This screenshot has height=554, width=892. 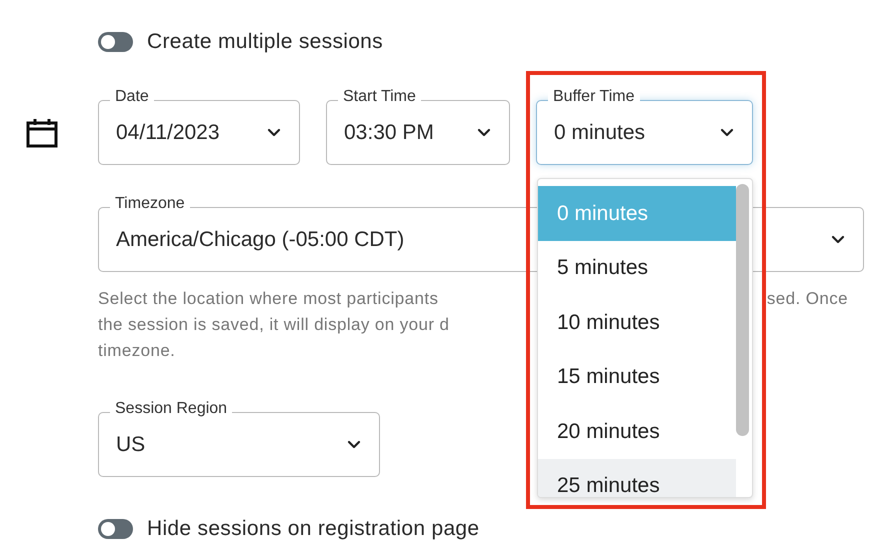 What do you see at coordinates (268, 299) in the screenshot?
I see `help-text: Select the location where most participants` at bounding box center [268, 299].